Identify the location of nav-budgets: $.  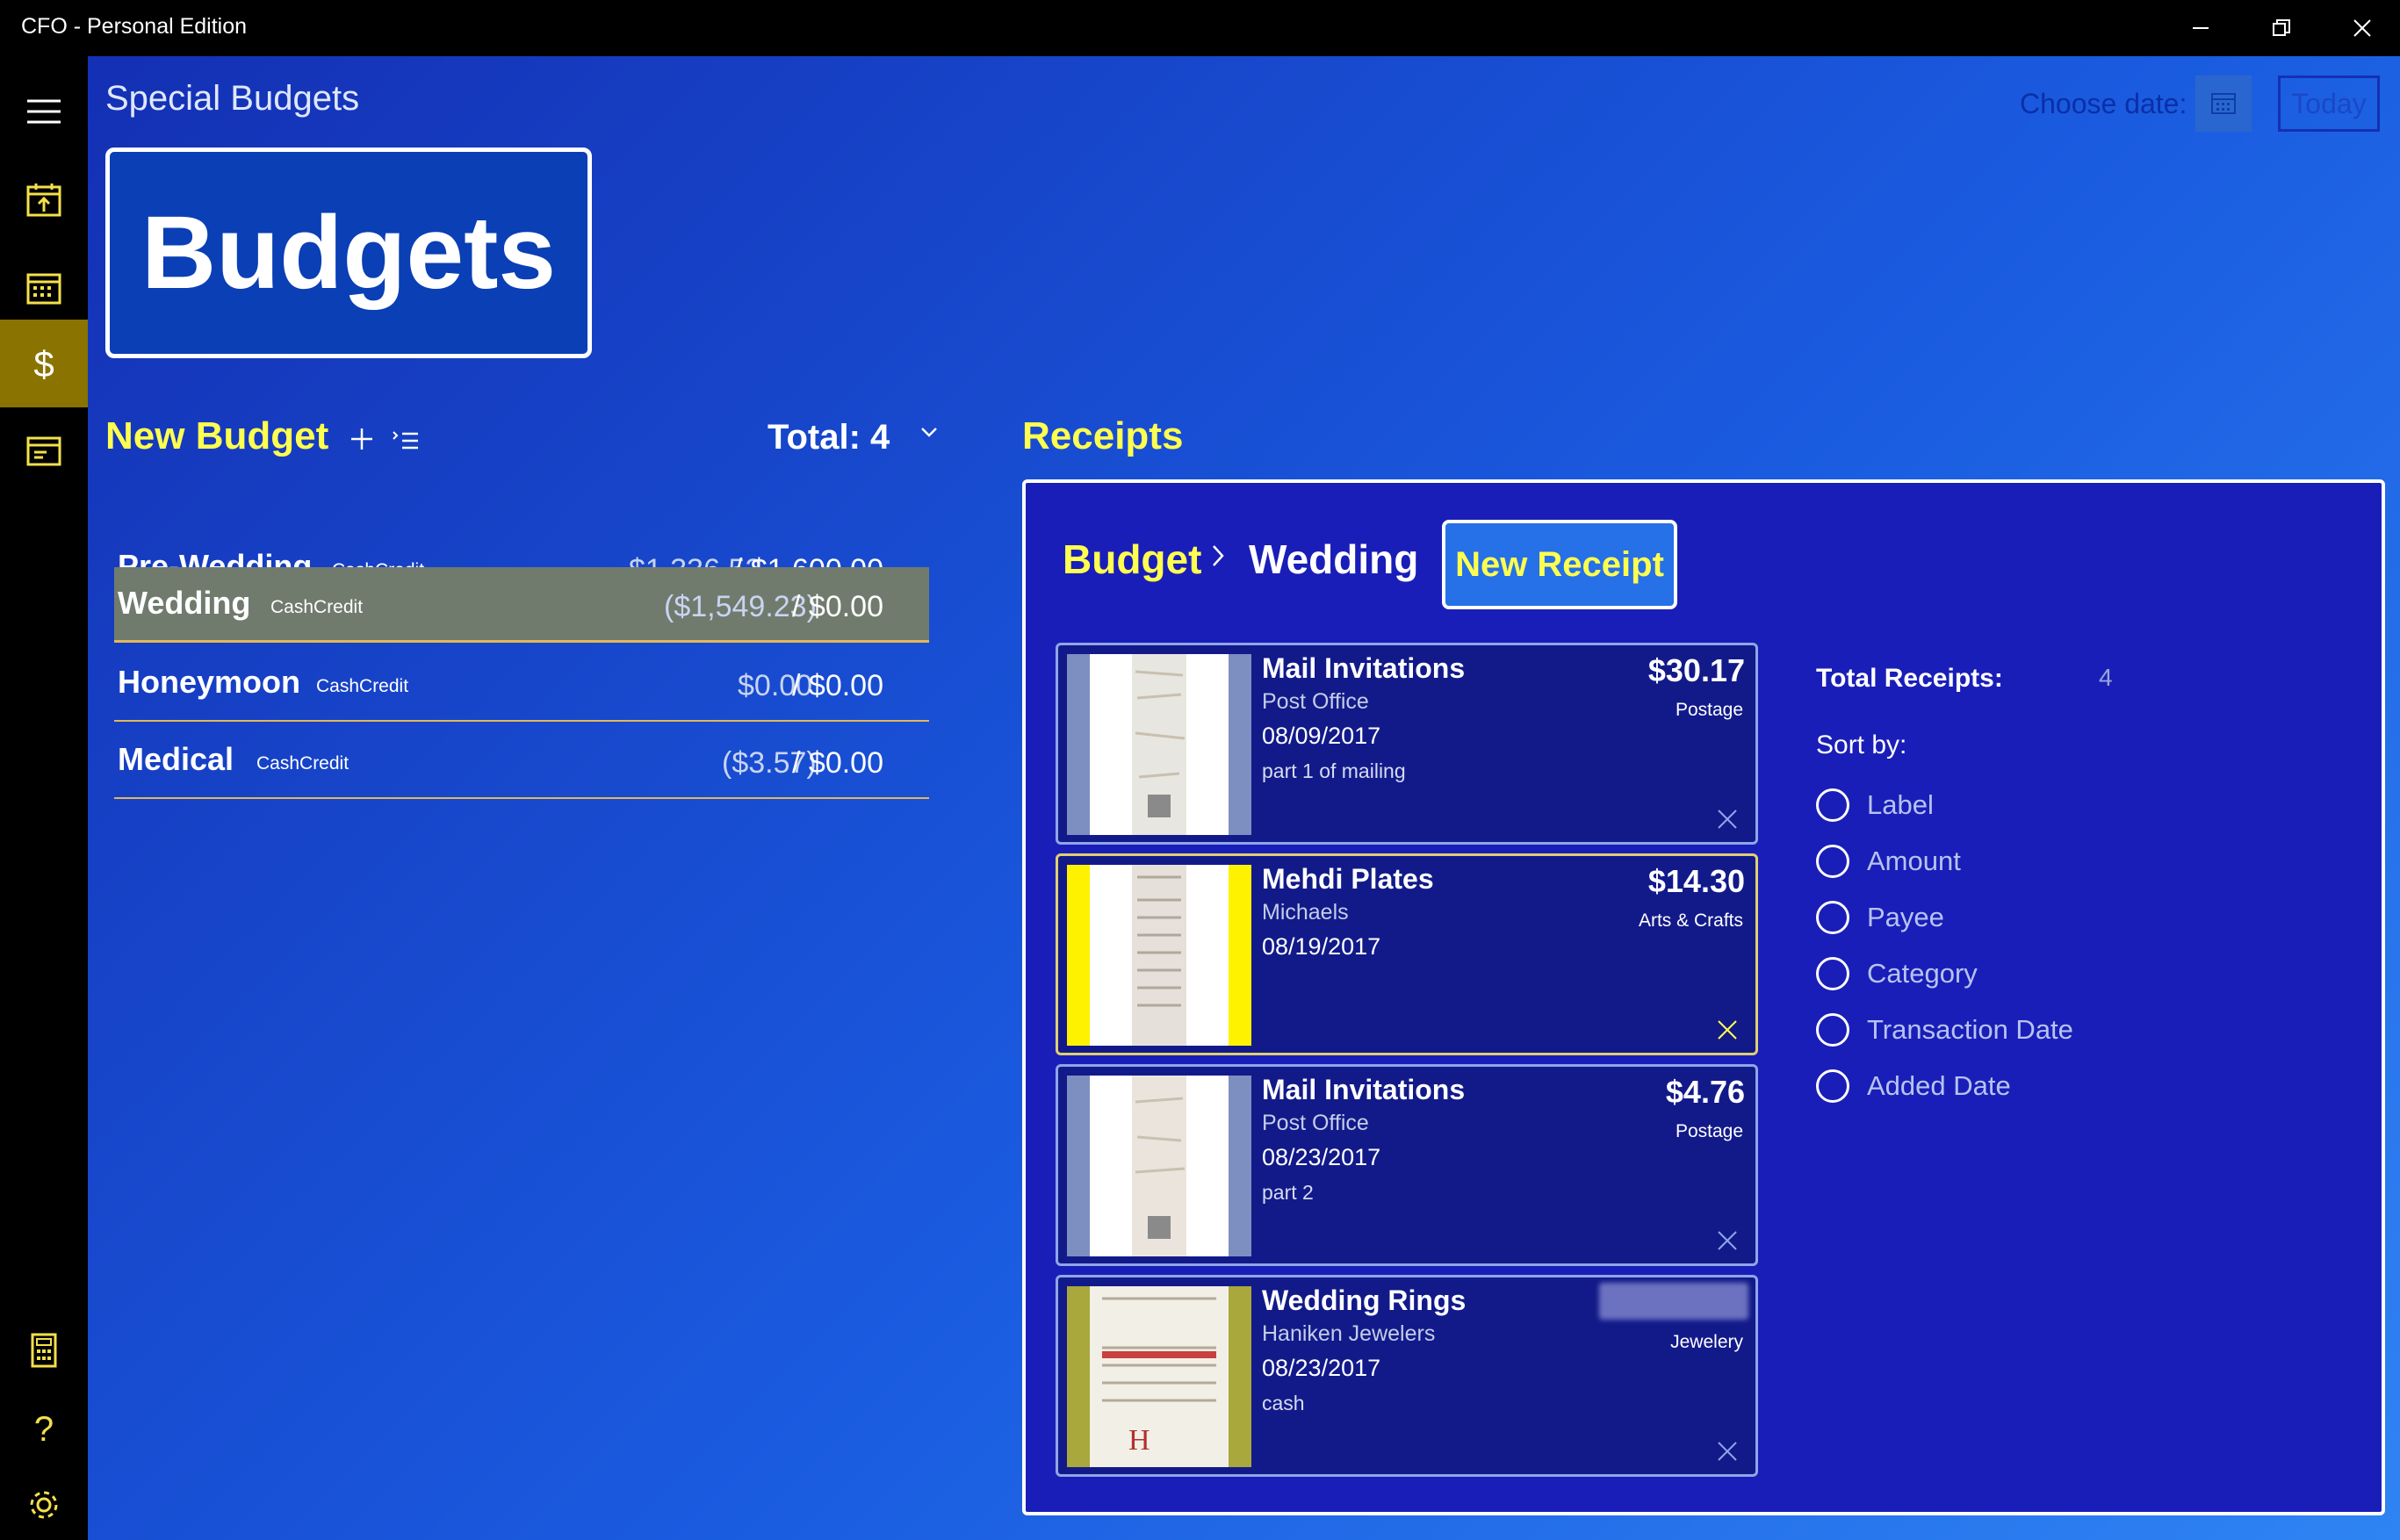
(44, 363).